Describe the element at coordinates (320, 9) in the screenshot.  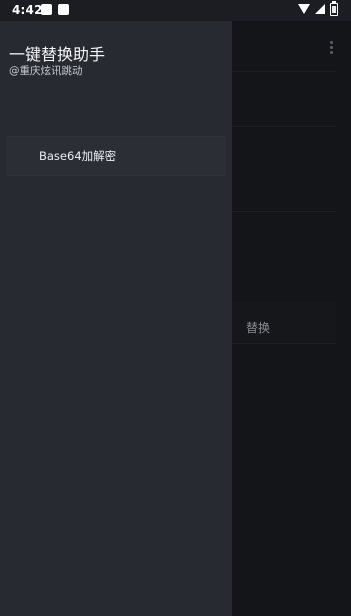
I see `cellular-signal-icon` at that location.